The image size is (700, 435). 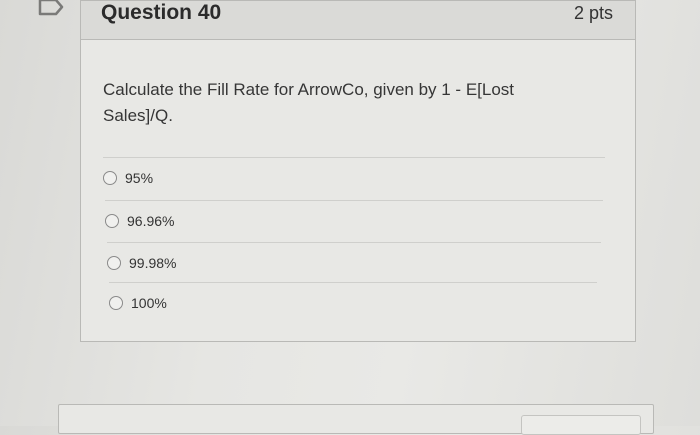 What do you see at coordinates (354, 220) in the screenshot?
I see `answer-option: 96.96%` at bounding box center [354, 220].